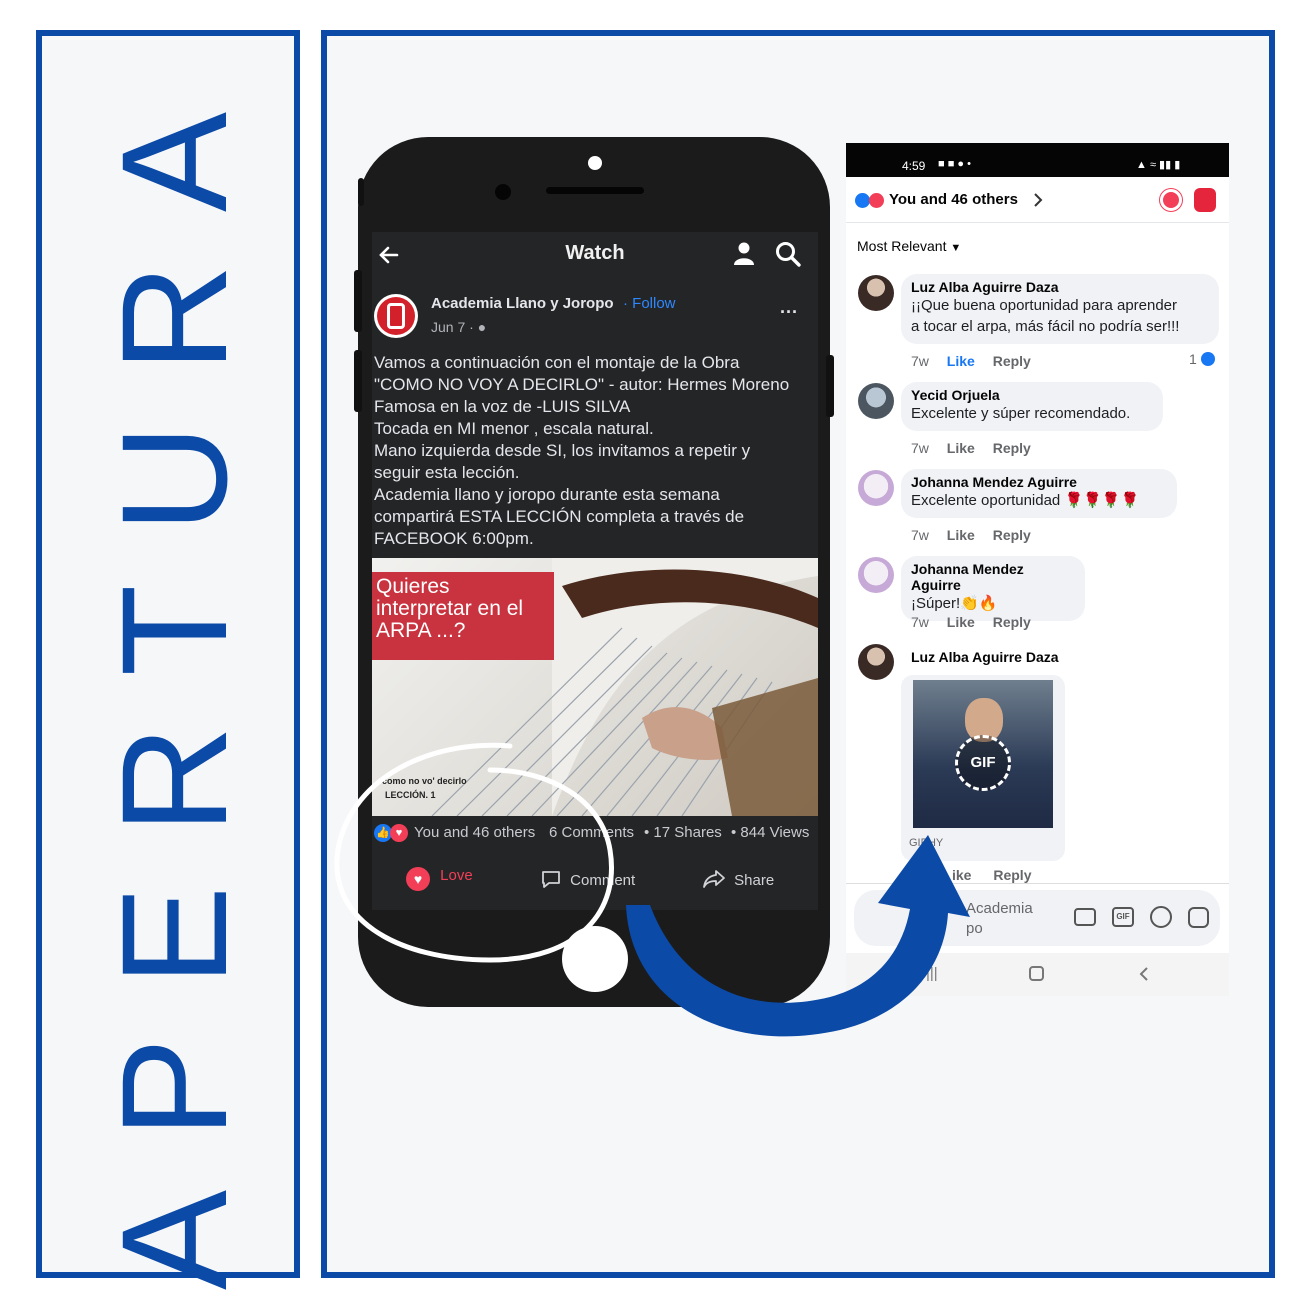 The image size is (1291, 1297). I want to click on search-icon, so click(788, 254).